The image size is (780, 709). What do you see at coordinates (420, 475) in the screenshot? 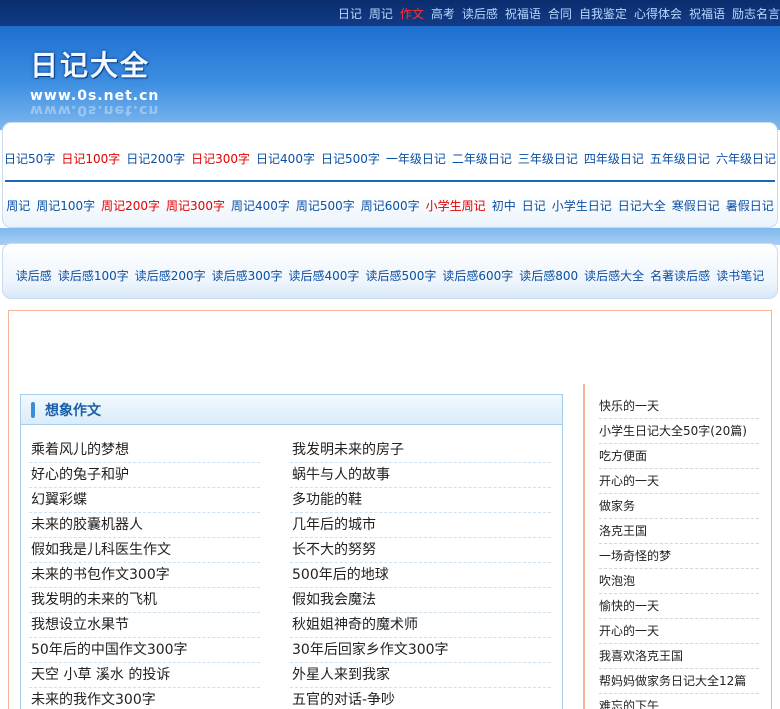
I see `article-link: 蜗牛与人的故事` at bounding box center [420, 475].